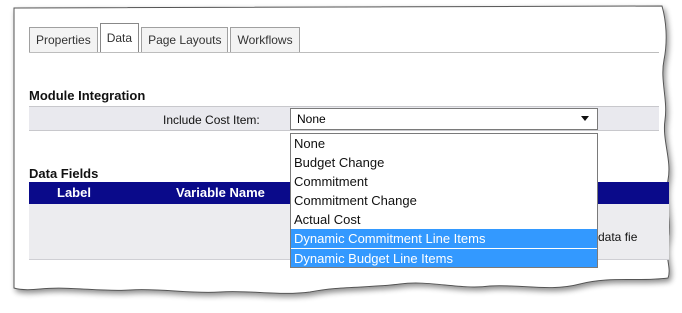  Describe the element at coordinates (220, 192) in the screenshot. I see `column-header-variable-name: Variable Name` at that location.